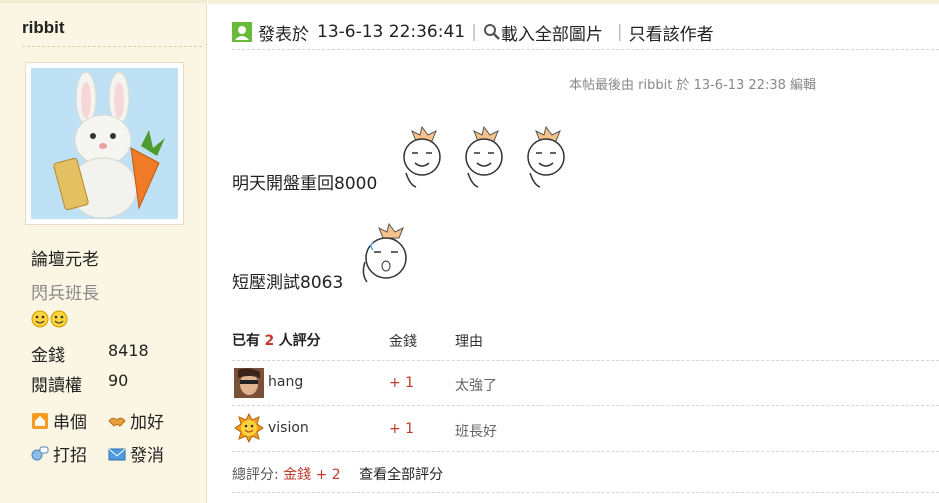  Describe the element at coordinates (305, 184) in the screenshot. I see `post-line-1: 明天開盤重回8000` at that location.